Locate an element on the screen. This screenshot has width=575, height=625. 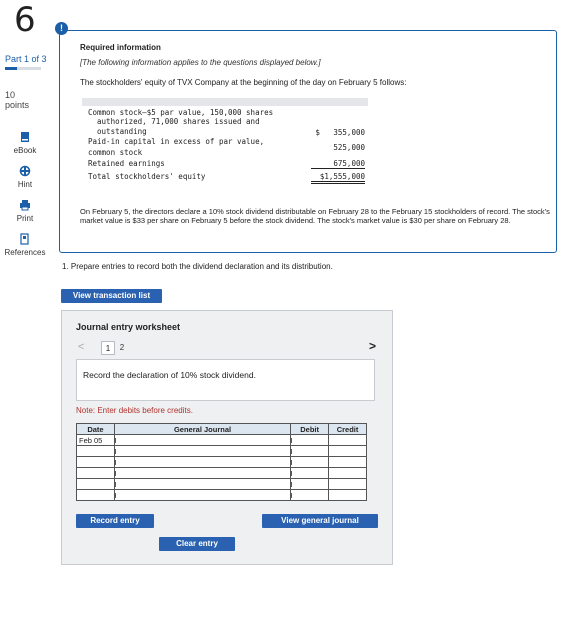
journal-entry-table: Date General Journal Debit Credit Feb 05 is located at coordinates (221, 462).